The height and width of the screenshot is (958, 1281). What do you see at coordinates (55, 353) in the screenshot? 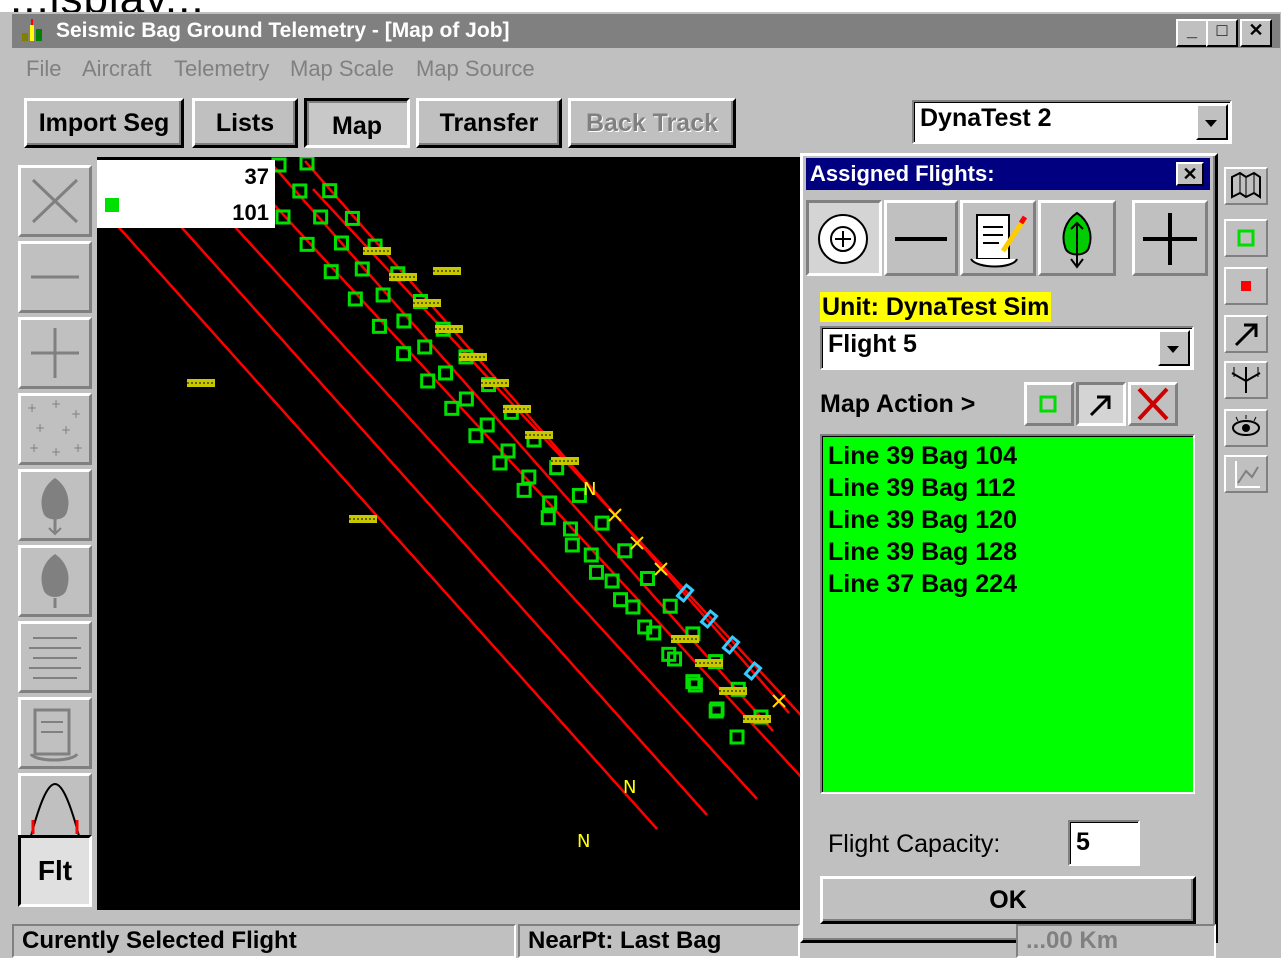
I see `add-tool-button` at bounding box center [55, 353].